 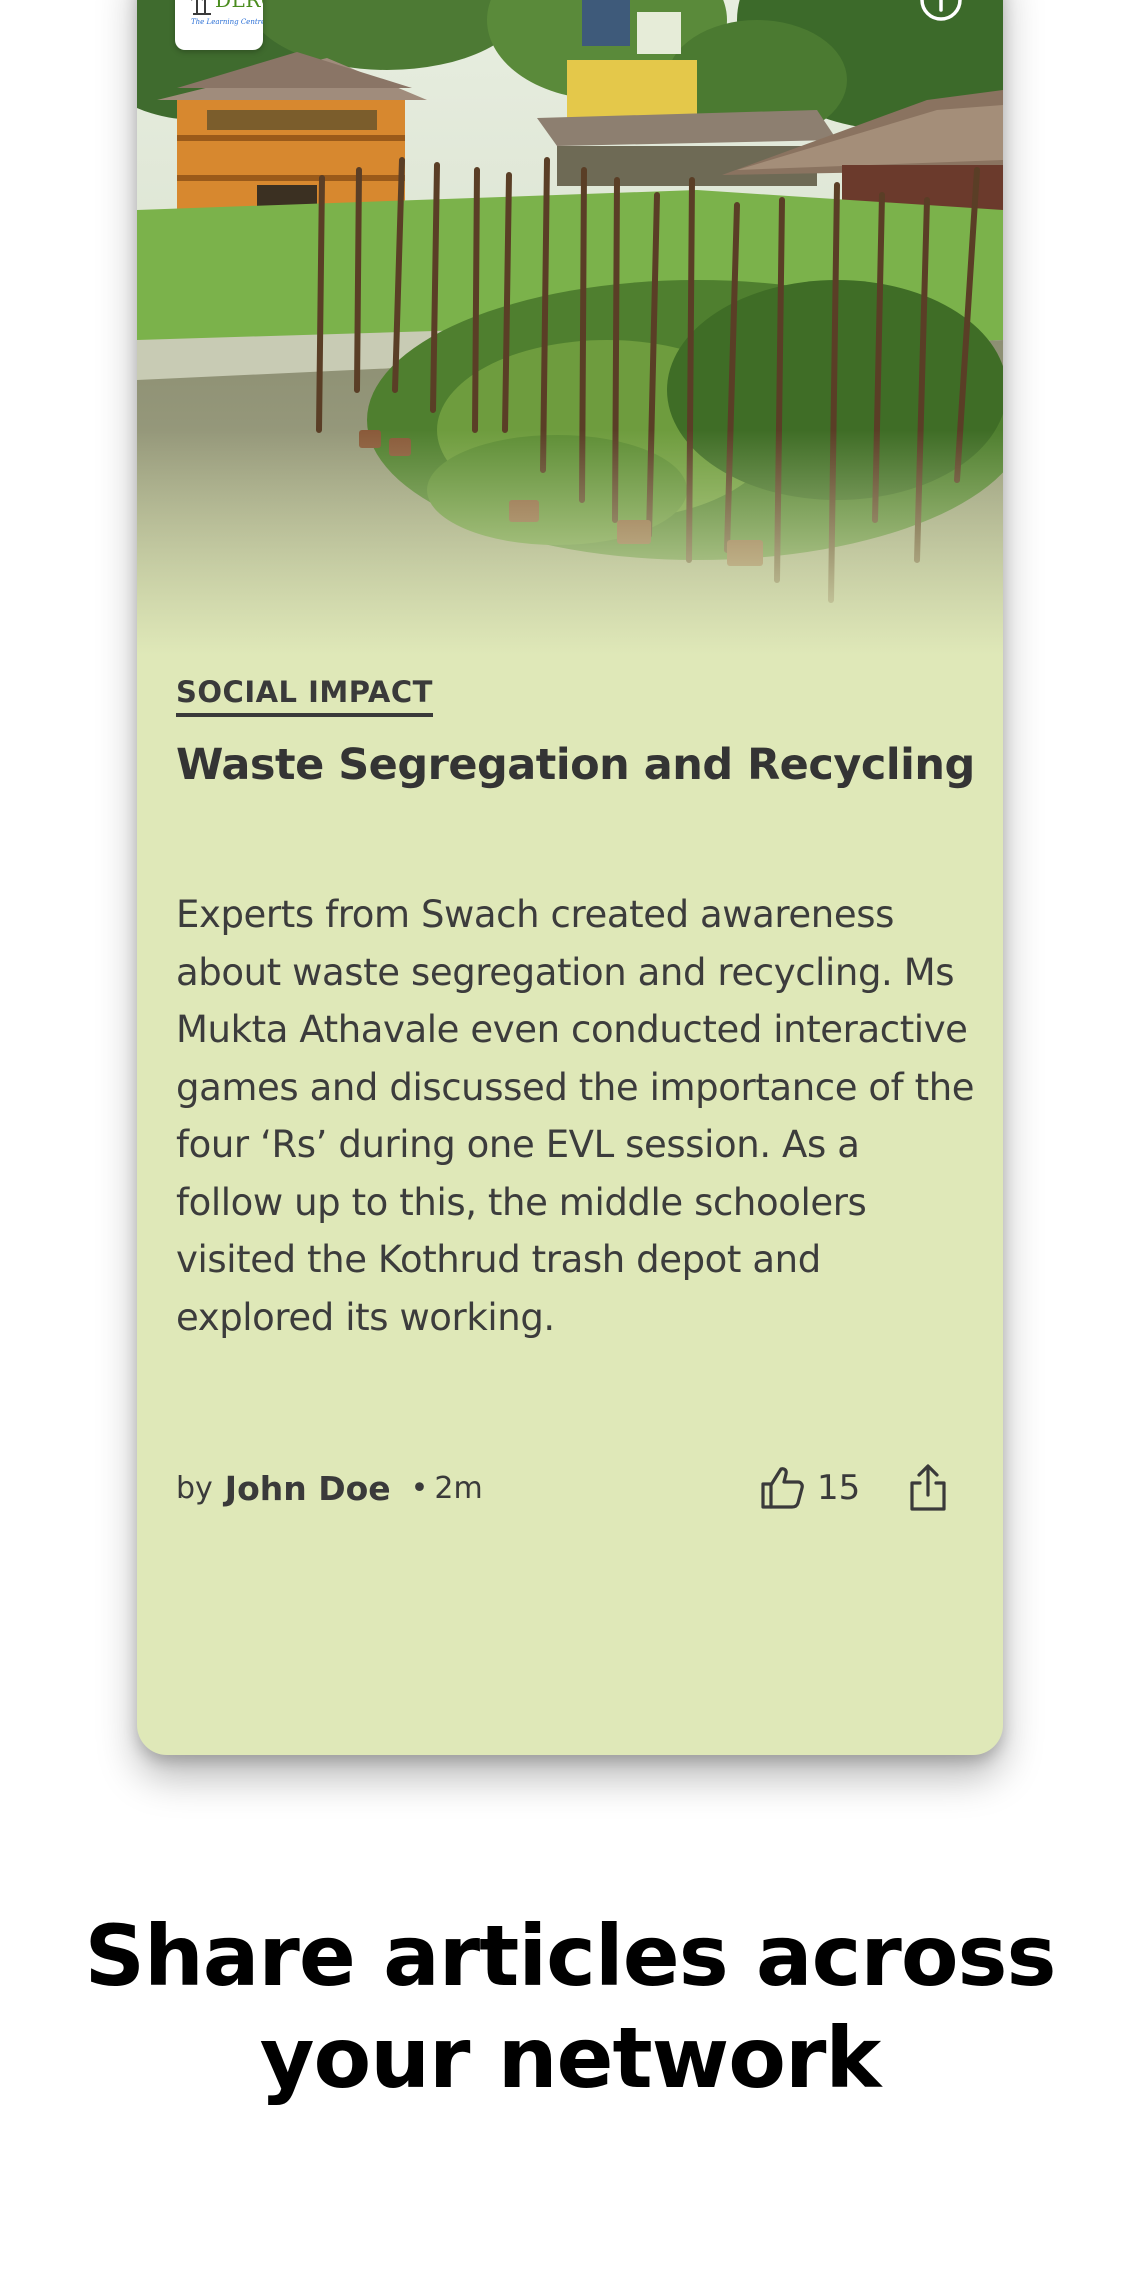 I want to click on article-actions: 15, so click(x=853, y=1488).